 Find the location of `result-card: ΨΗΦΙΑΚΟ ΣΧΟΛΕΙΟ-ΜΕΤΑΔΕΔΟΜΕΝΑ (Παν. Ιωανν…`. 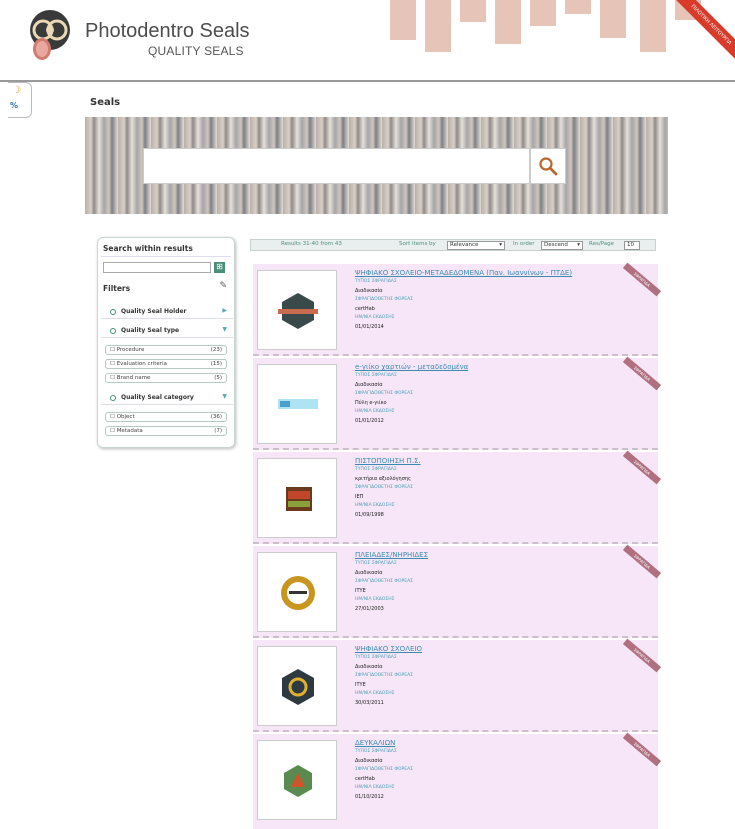

result-card: ΨΗΦΙΑΚΟ ΣΧΟΛΕΙΟ-ΜΕΤΑΔΕΔΟΜΕΝΑ (Παν. Ιωανν… is located at coordinates (457, 309).